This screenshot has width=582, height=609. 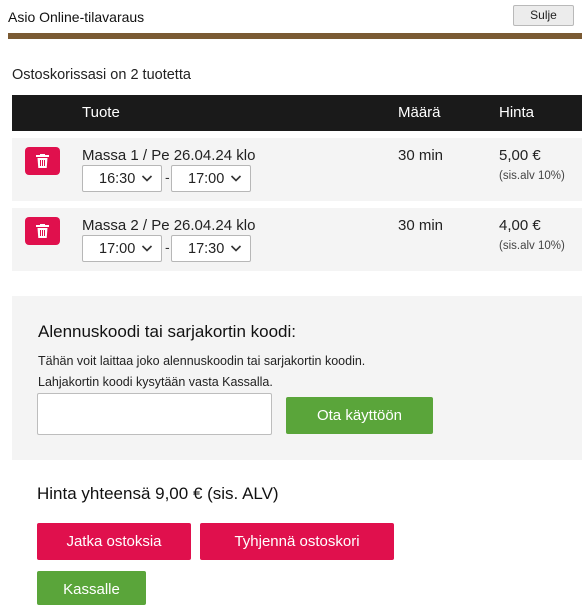 I want to click on end-time-value: 17:00, so click(x=206, y=179).